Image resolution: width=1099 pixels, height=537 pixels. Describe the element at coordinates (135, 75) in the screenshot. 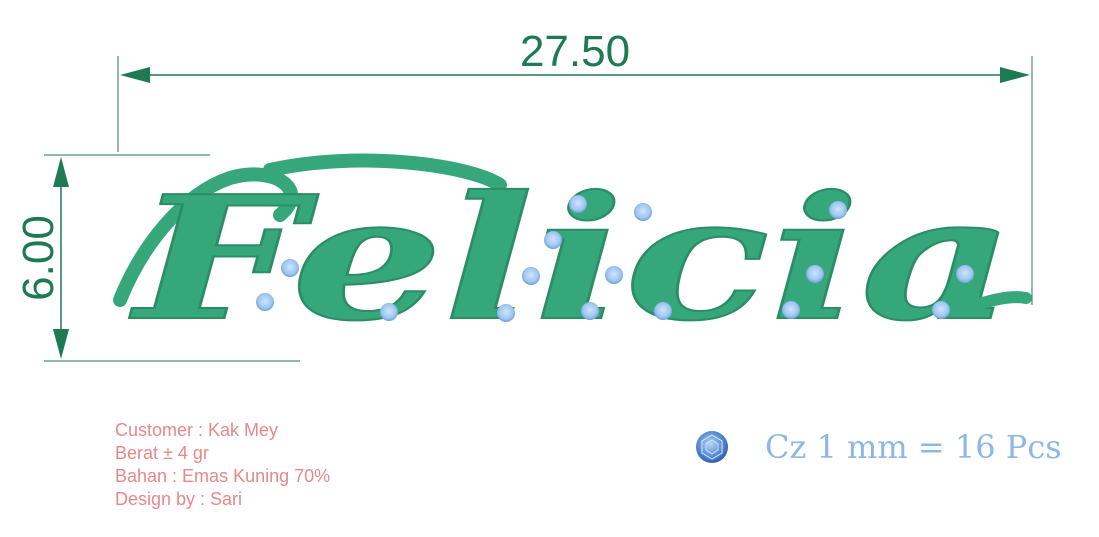

I see `left-arrow-icon` at that location.